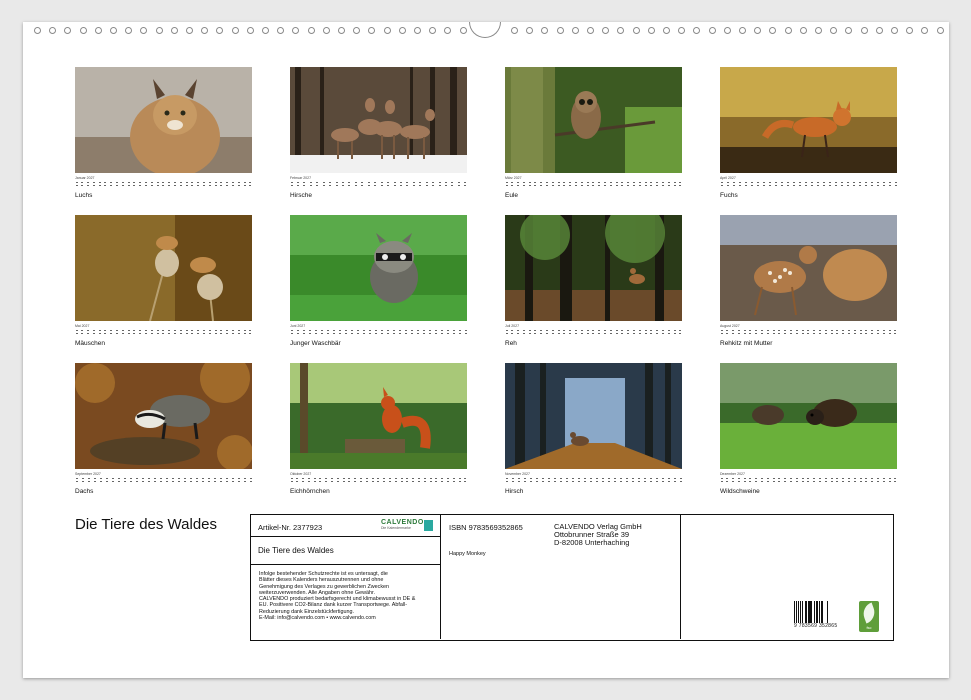  What do you see at coordinates (378, 268) in the screenshot?
I see `raccoon-photo` at bounding box center [378, 268].